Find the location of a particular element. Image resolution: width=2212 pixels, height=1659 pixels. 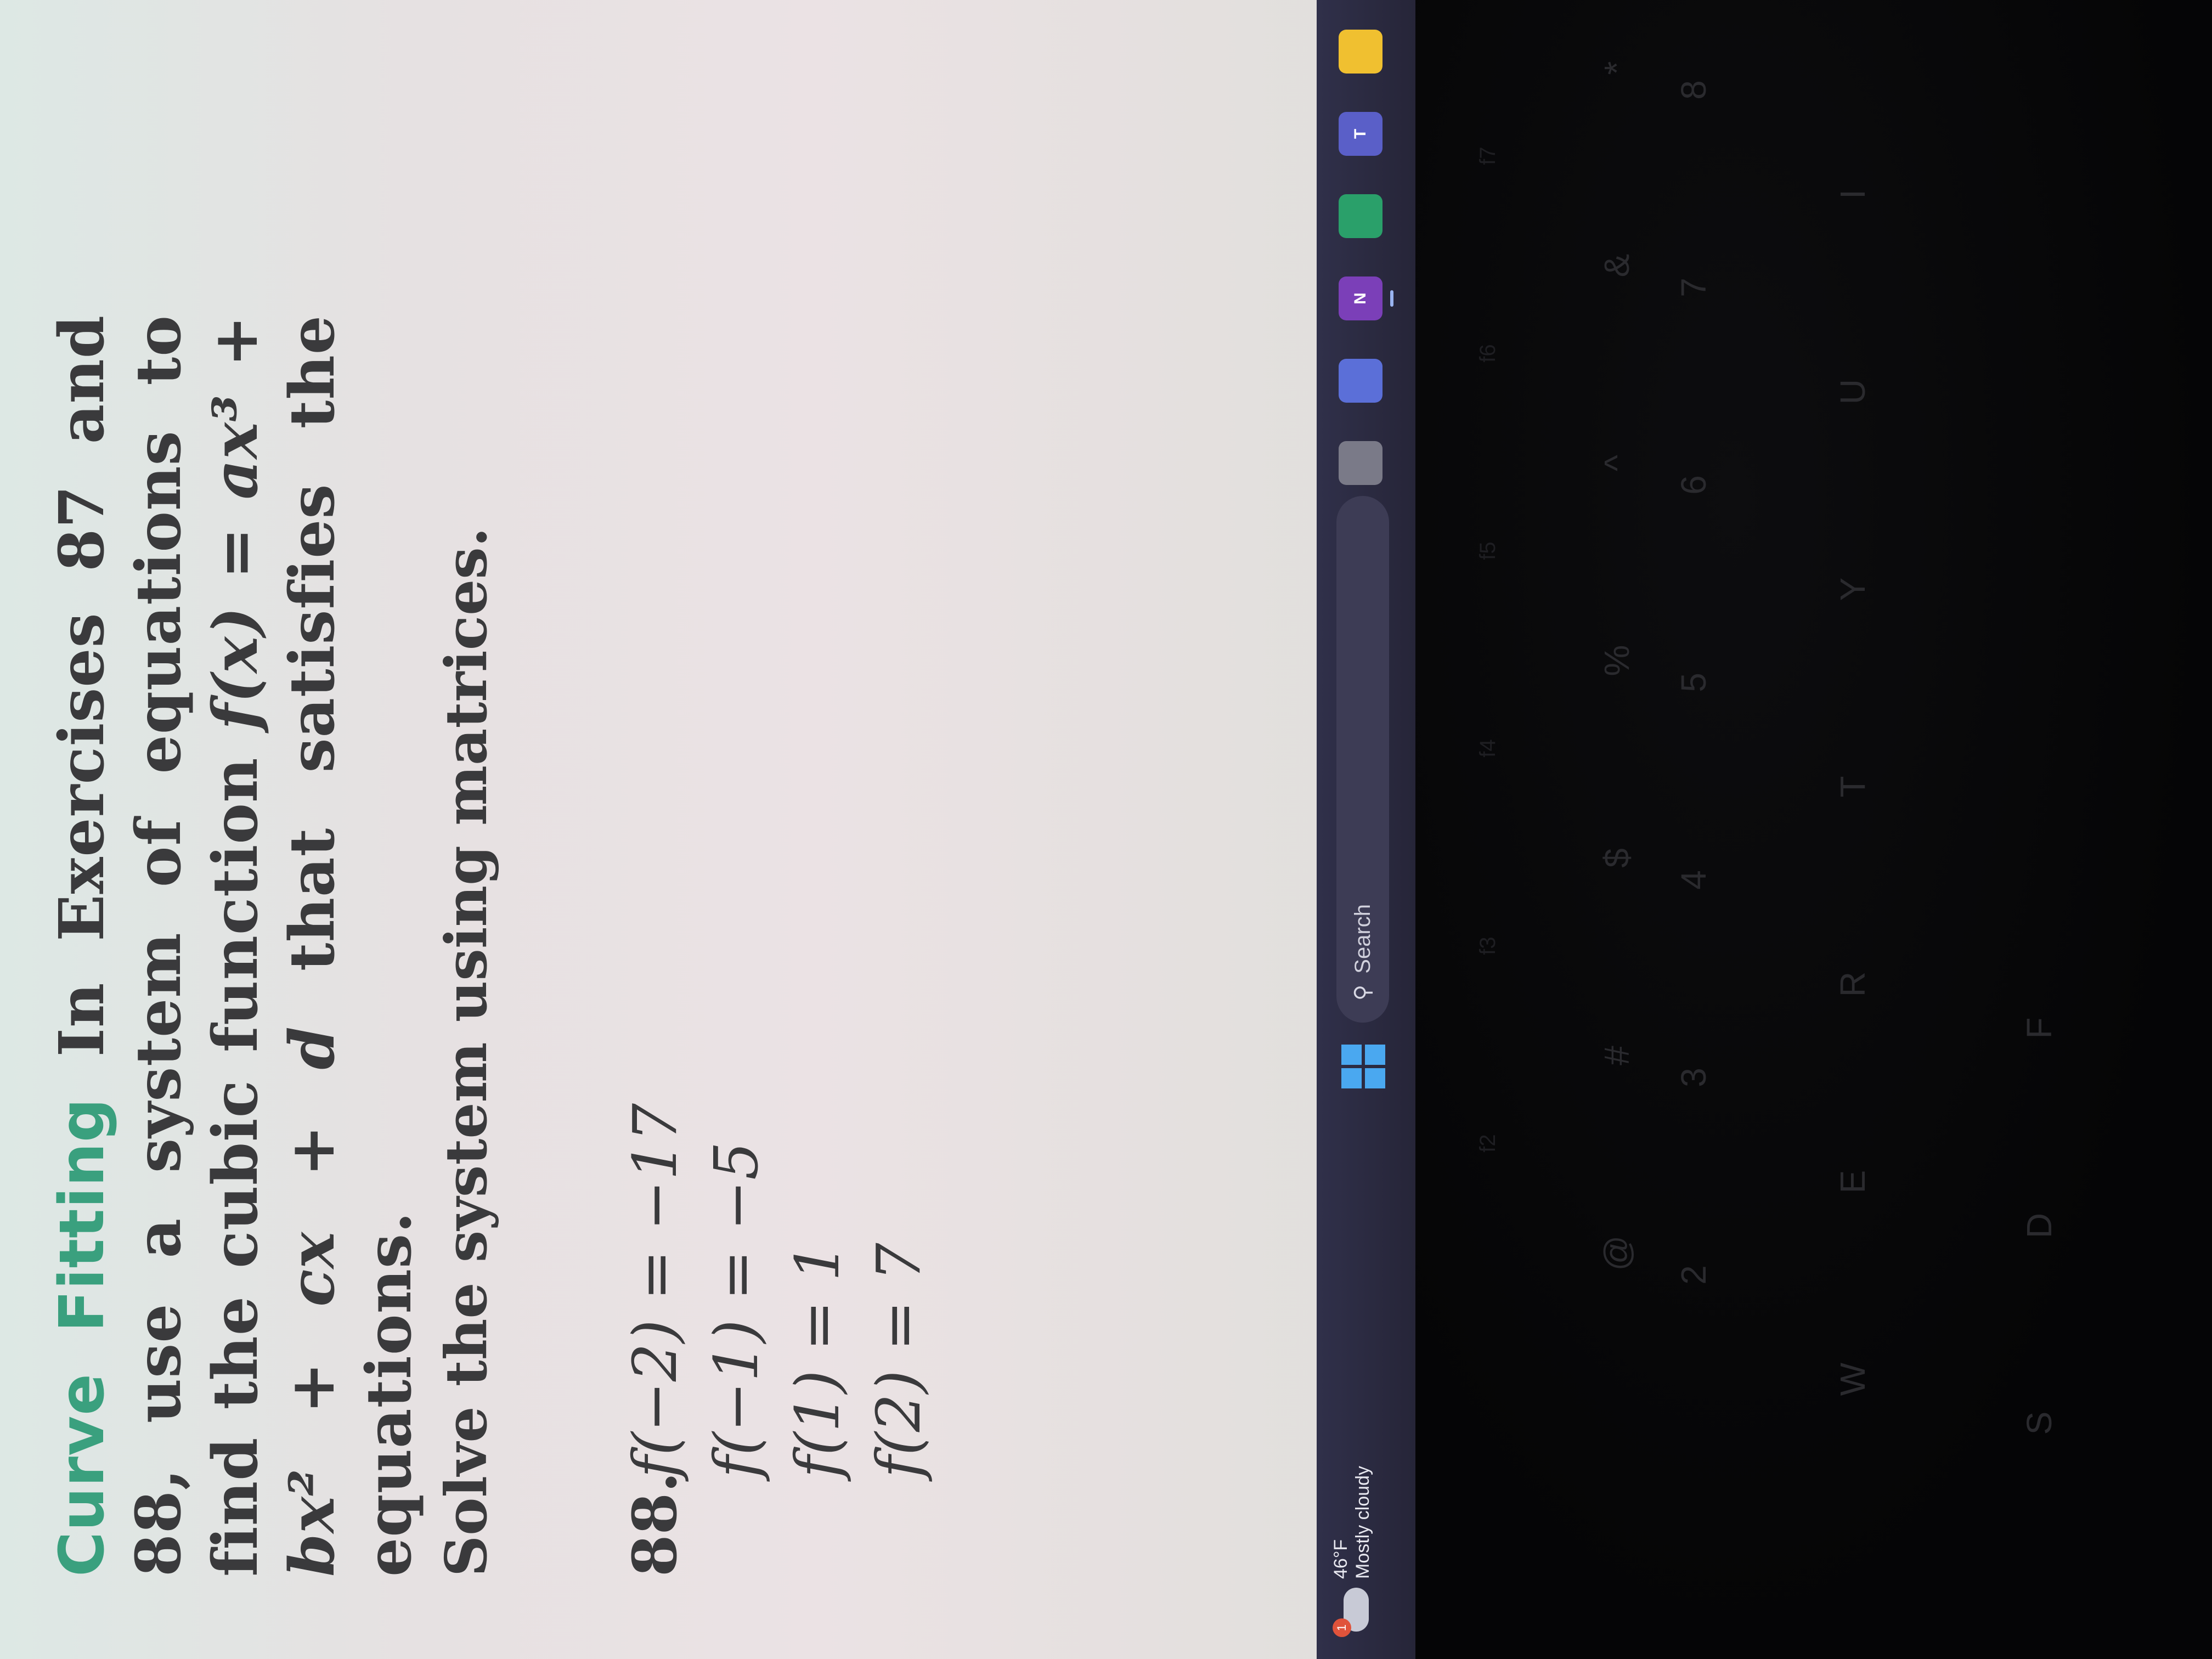

key-7: 7 is located at coordinates (1693, 288).